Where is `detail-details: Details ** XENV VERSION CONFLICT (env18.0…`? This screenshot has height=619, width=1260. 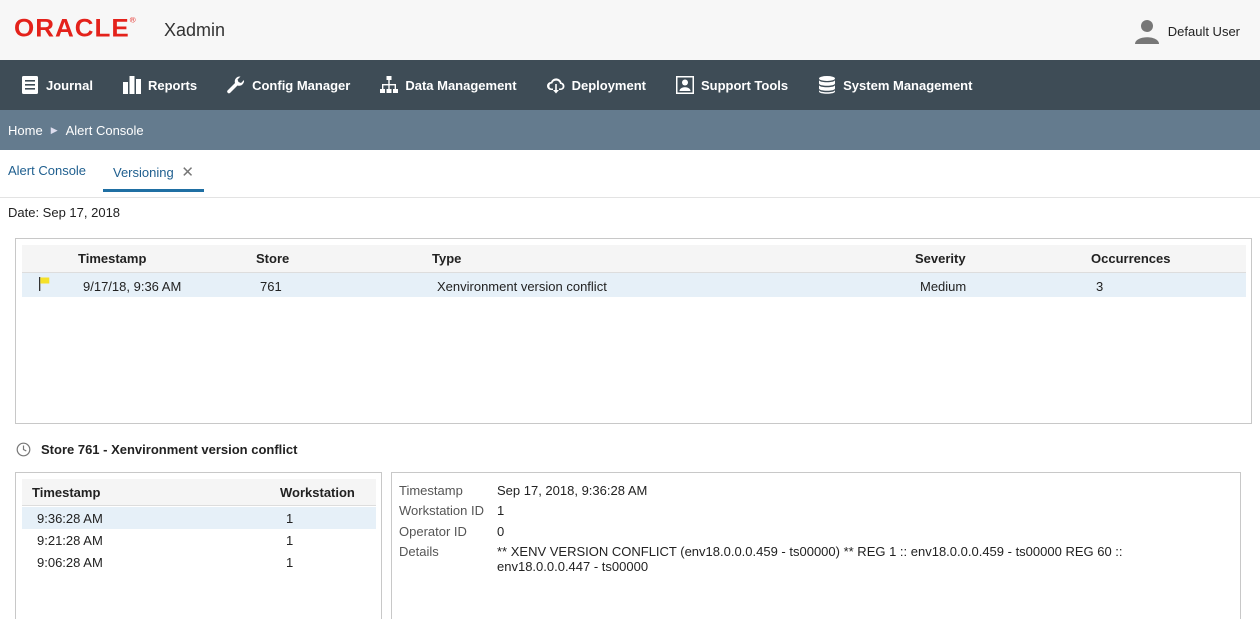 detail-details: Details ** XENV VERSION CONFLICT (env18.0… is located at coordinates (761, 559).